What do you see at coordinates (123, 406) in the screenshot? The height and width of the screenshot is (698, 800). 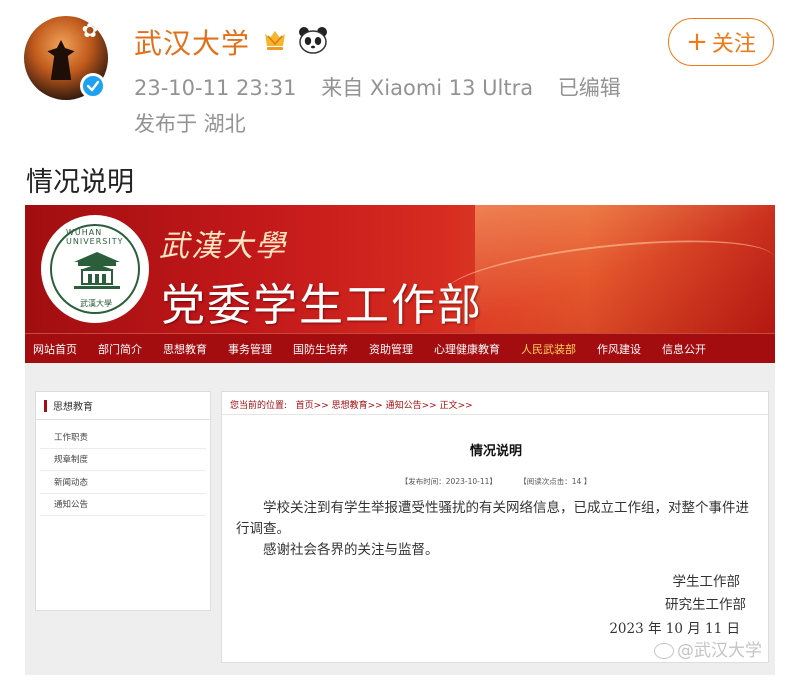 I see `sidebar-title: 思想教育` at bounding box center [123, 406].